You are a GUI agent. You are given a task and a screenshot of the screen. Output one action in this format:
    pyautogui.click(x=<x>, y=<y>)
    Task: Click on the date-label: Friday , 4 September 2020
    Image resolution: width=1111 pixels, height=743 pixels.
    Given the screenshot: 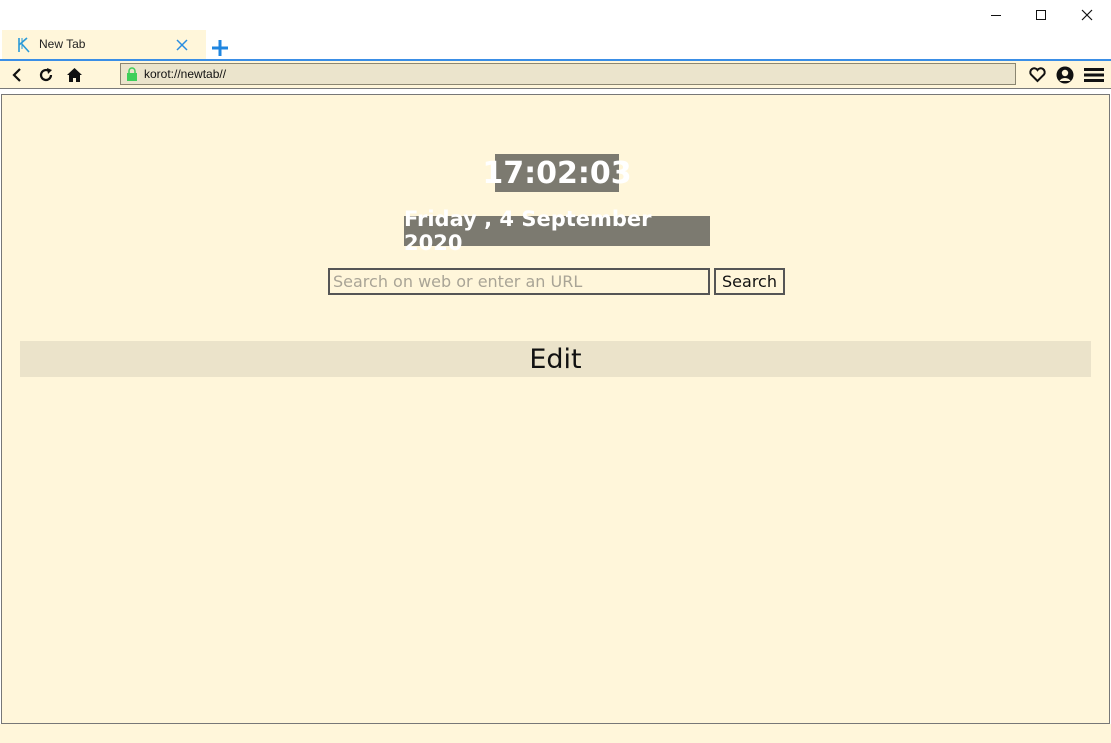 What is the action you would take?
    pyautogui.click(x=557, y=231)
    